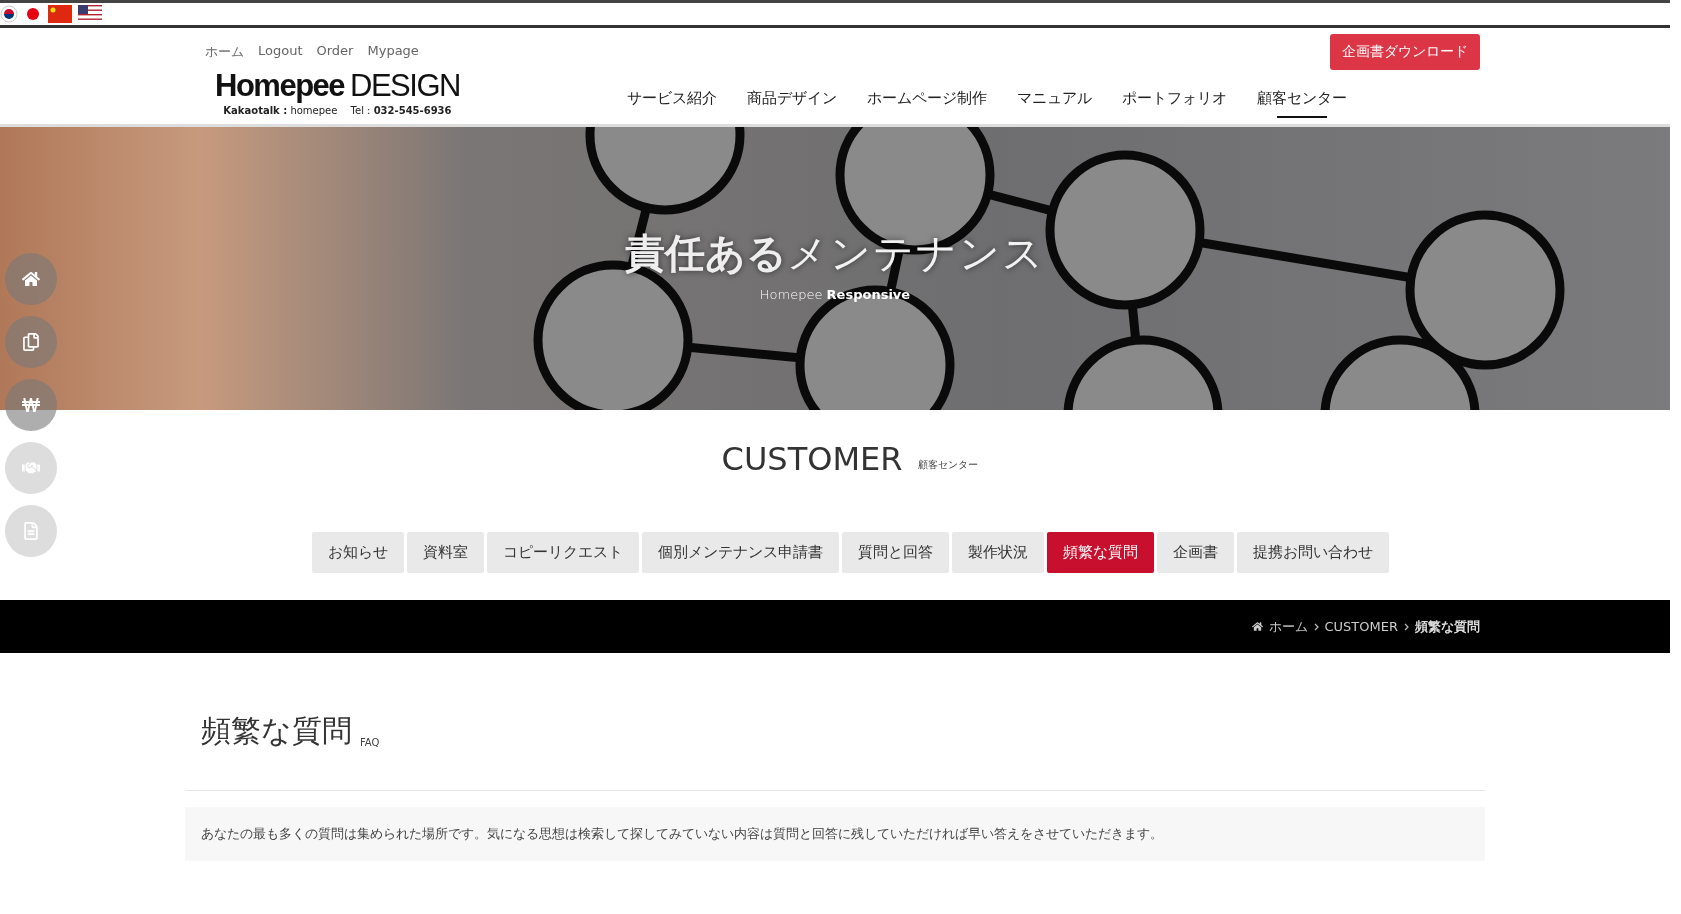 Image resolution: width=1681 pixels, height=914 pixels. Describe the element at coordinates (948, 465) in the screenshot. I see `section-subtitle: 顧客センター` at that location.